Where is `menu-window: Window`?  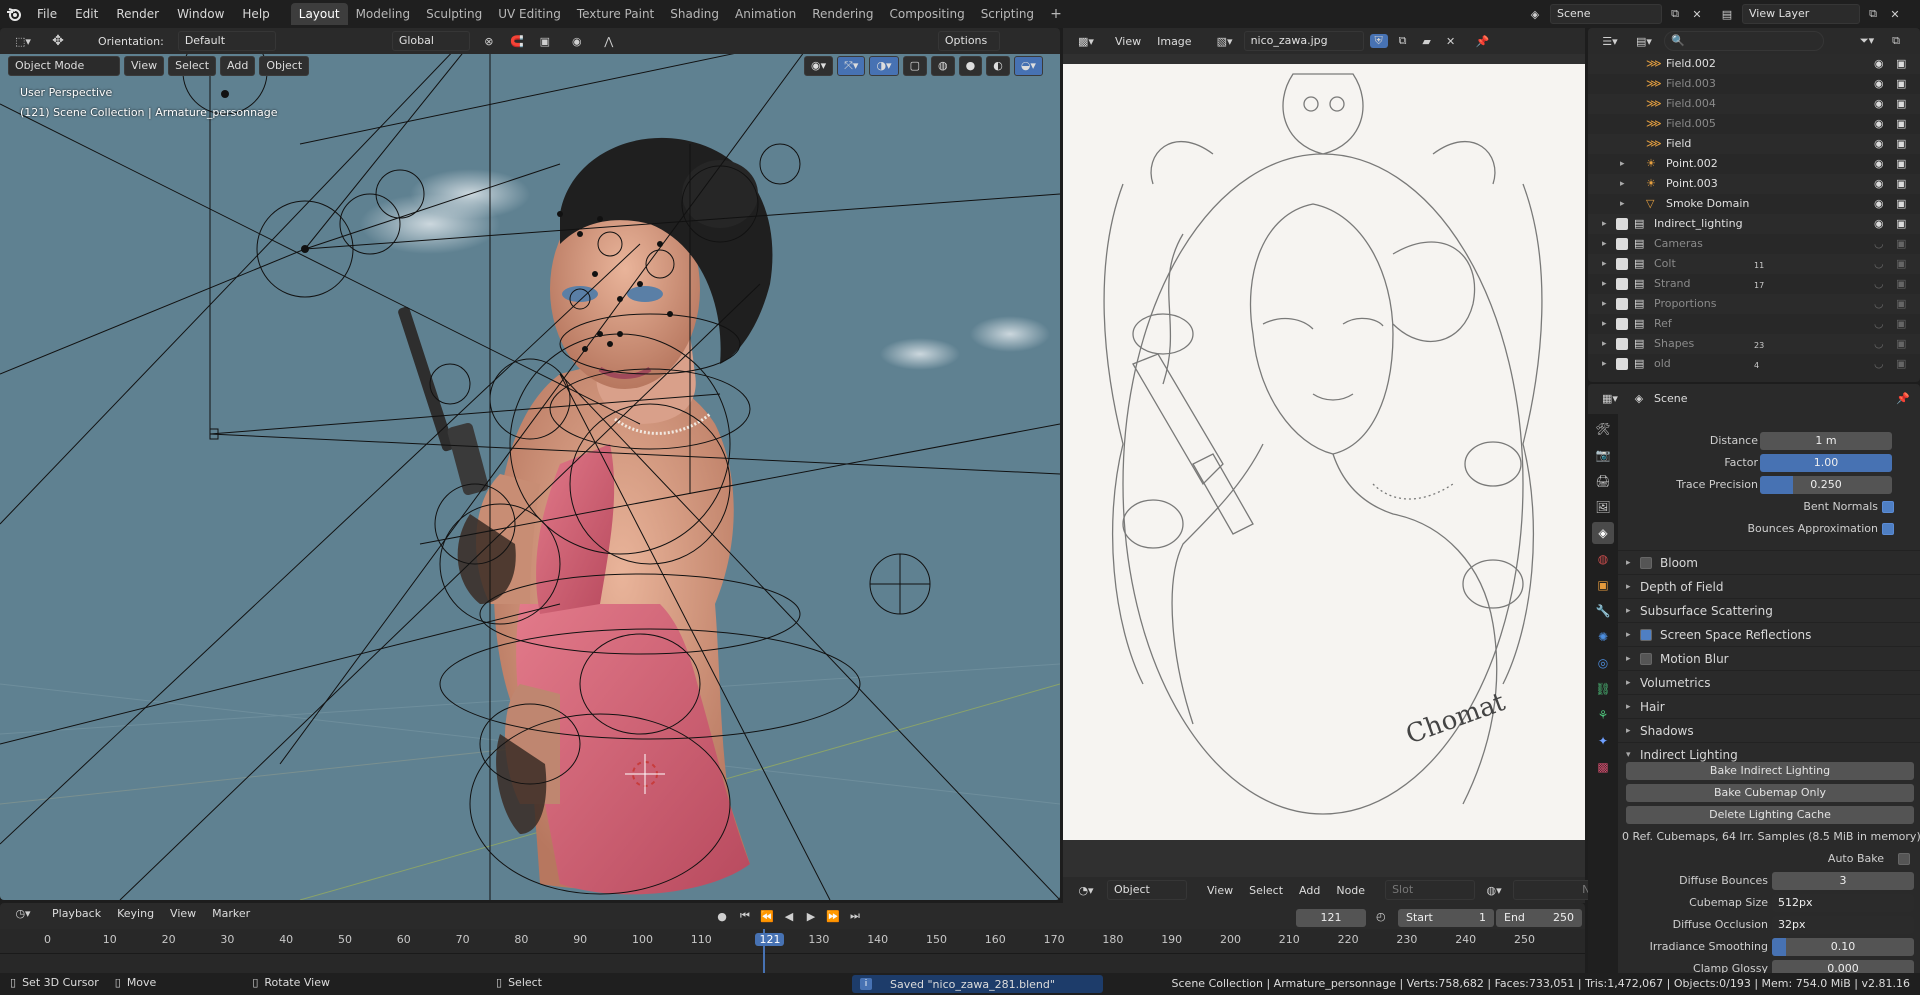 menu-window: Window is located at coordinates (200, 14).